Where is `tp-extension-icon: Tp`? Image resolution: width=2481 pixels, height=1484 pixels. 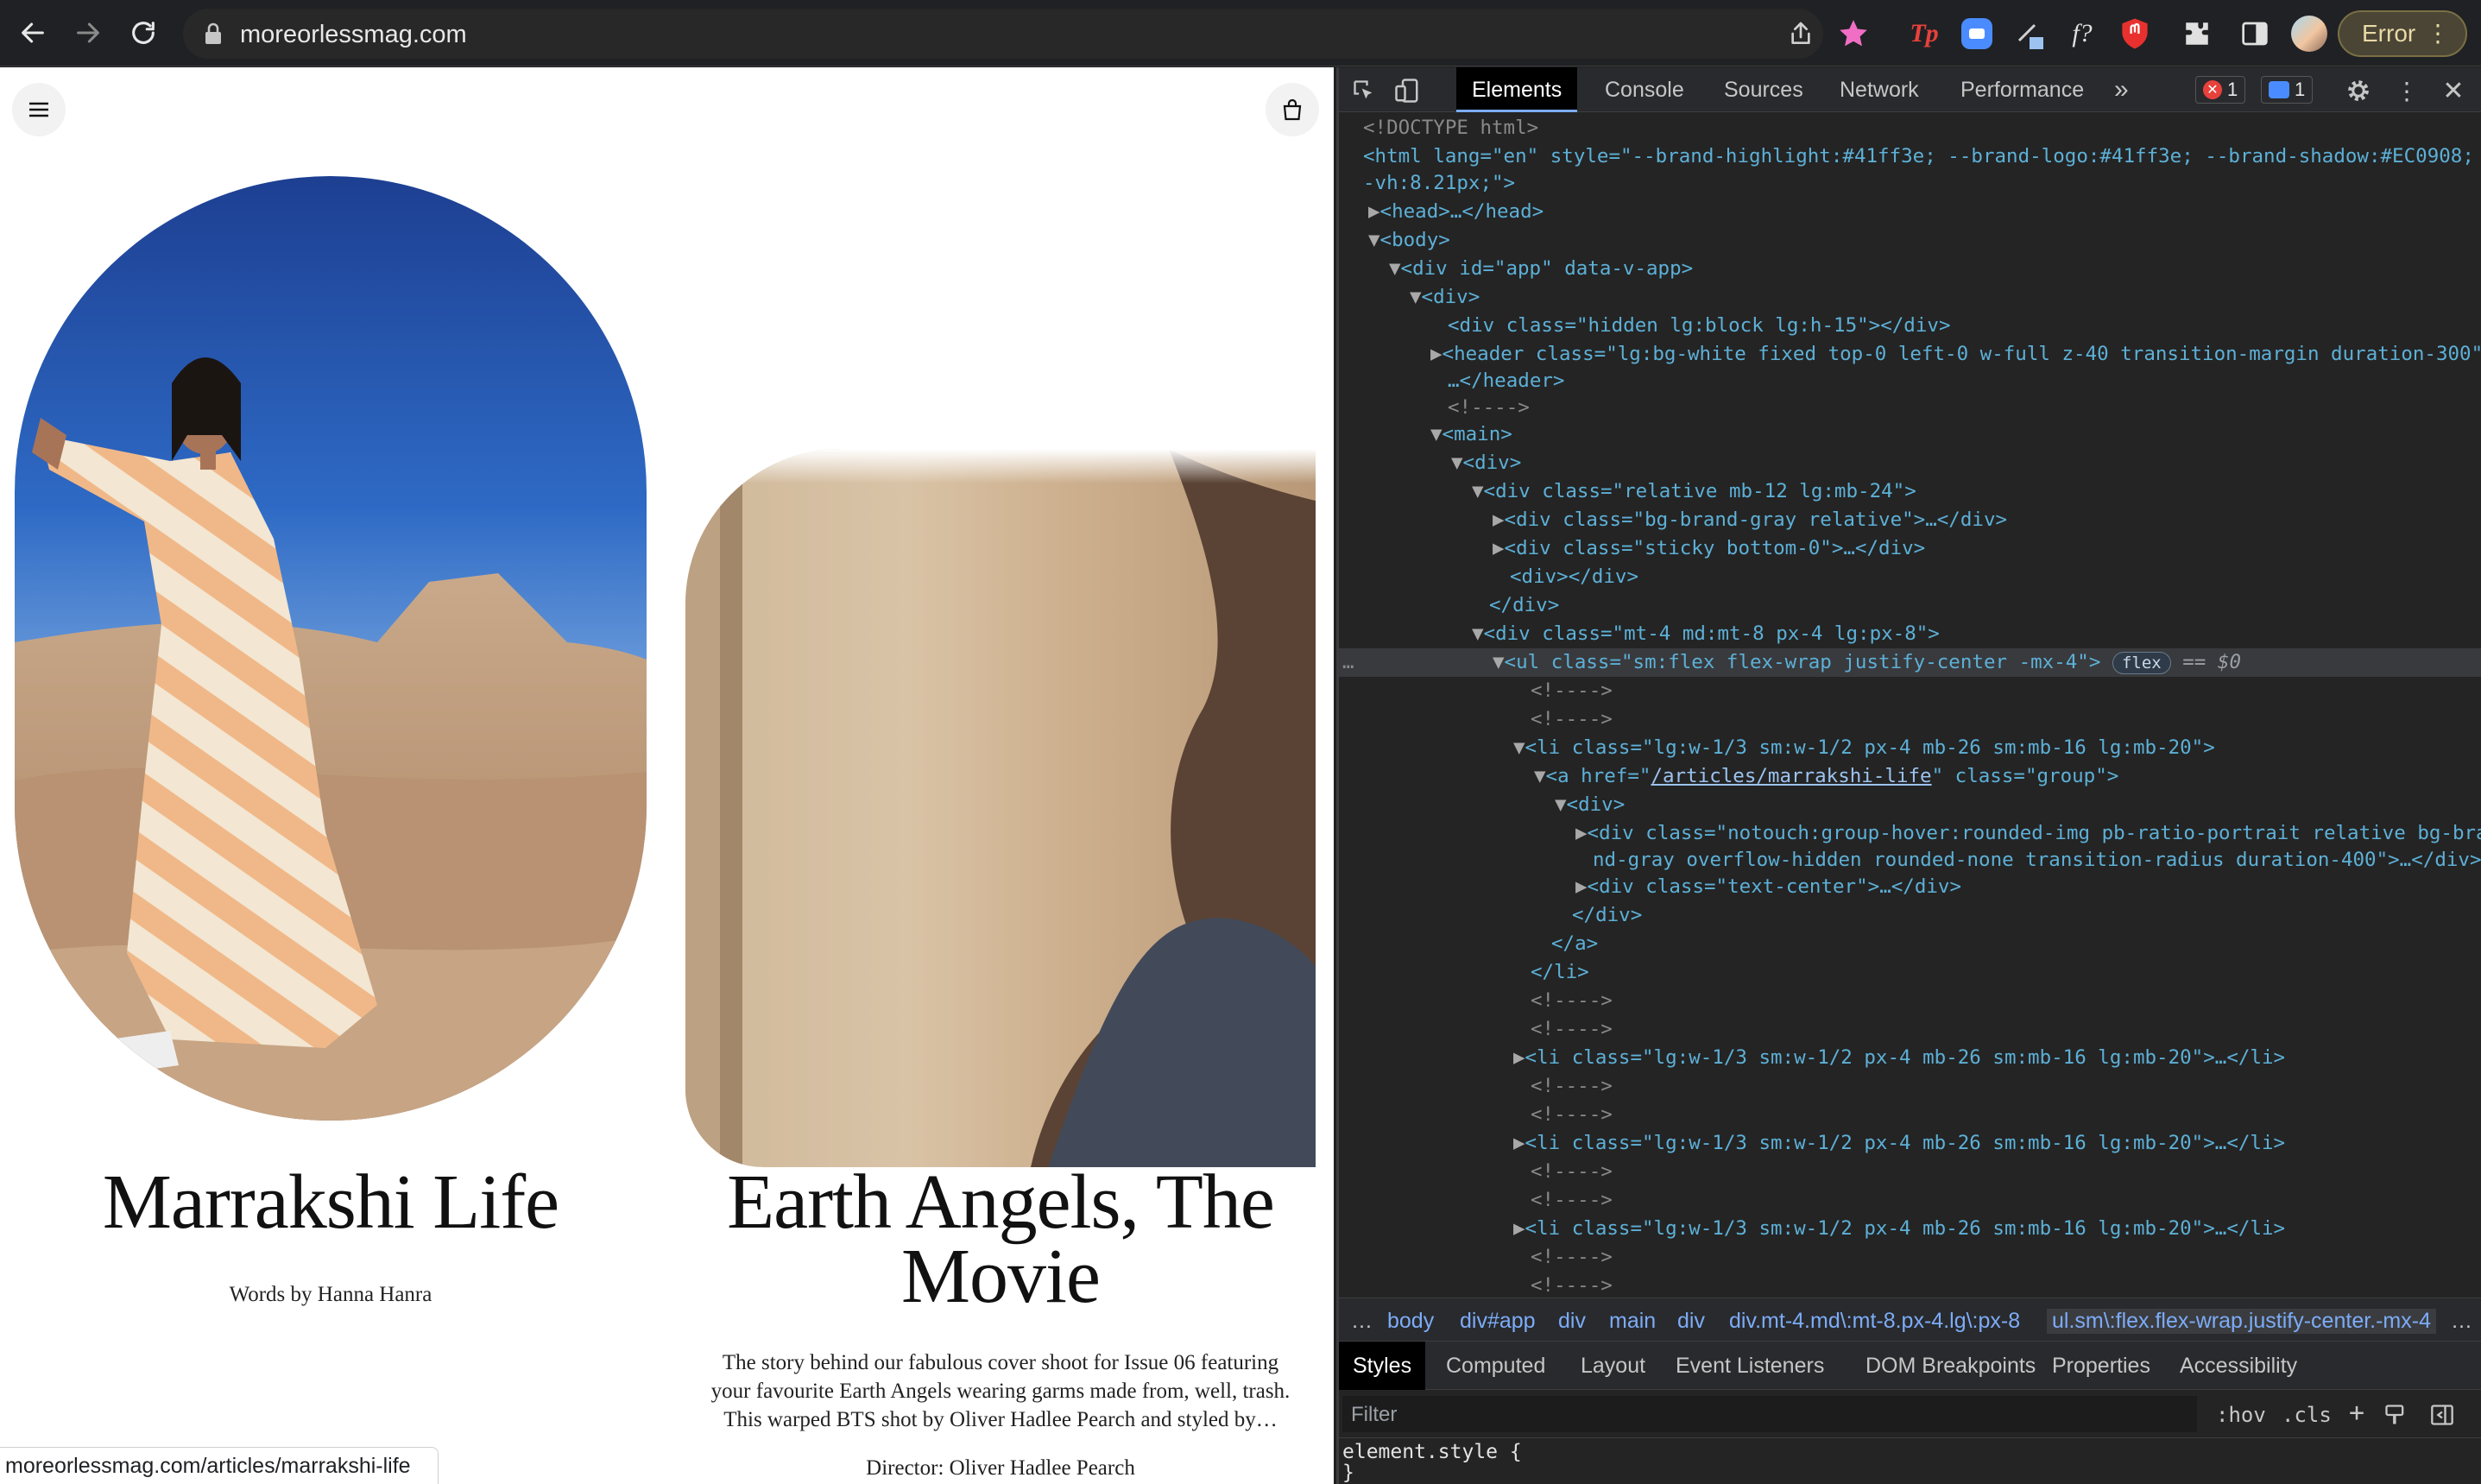 tp-extension-icon: Tp is located at coordinates (1924, 33).